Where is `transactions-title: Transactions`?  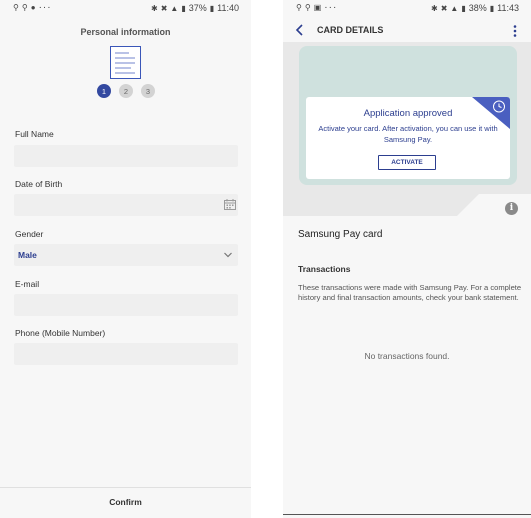
transactions-title: Transactions is located at coordinates (324, 269).